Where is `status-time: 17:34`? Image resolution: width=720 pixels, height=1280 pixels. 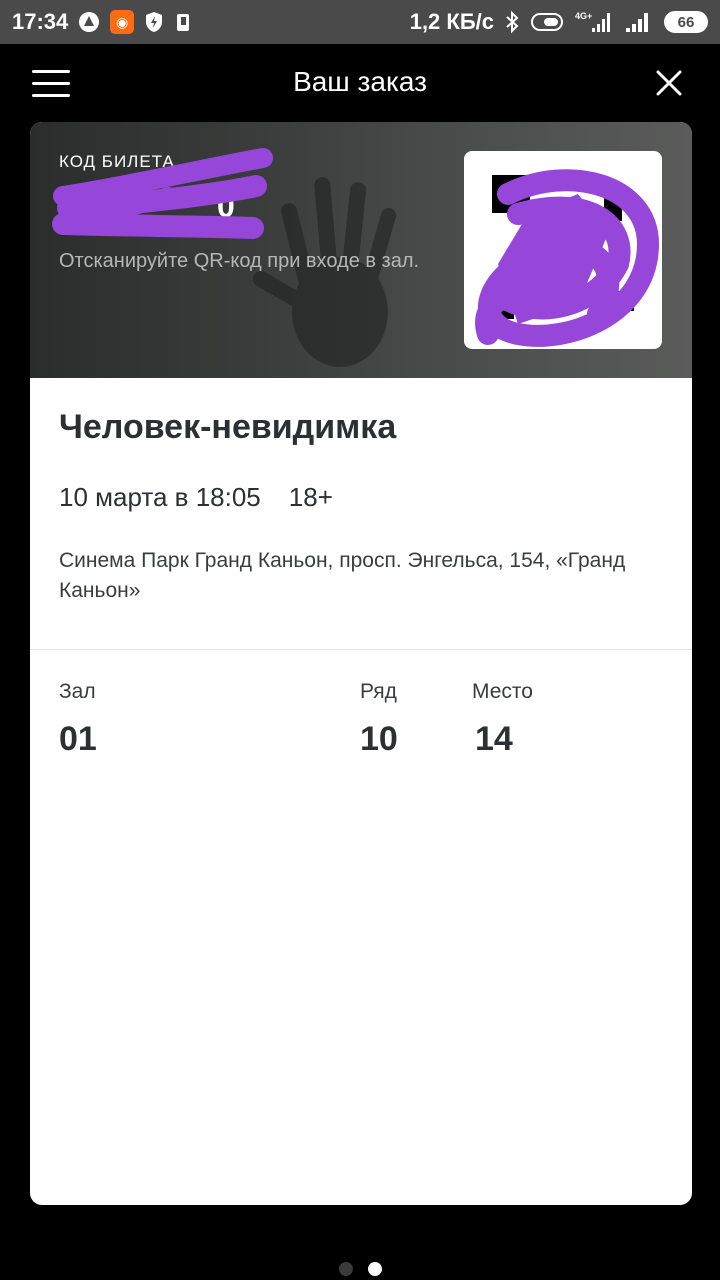 status-time: 17:34 is located at coordinates (40, 21).